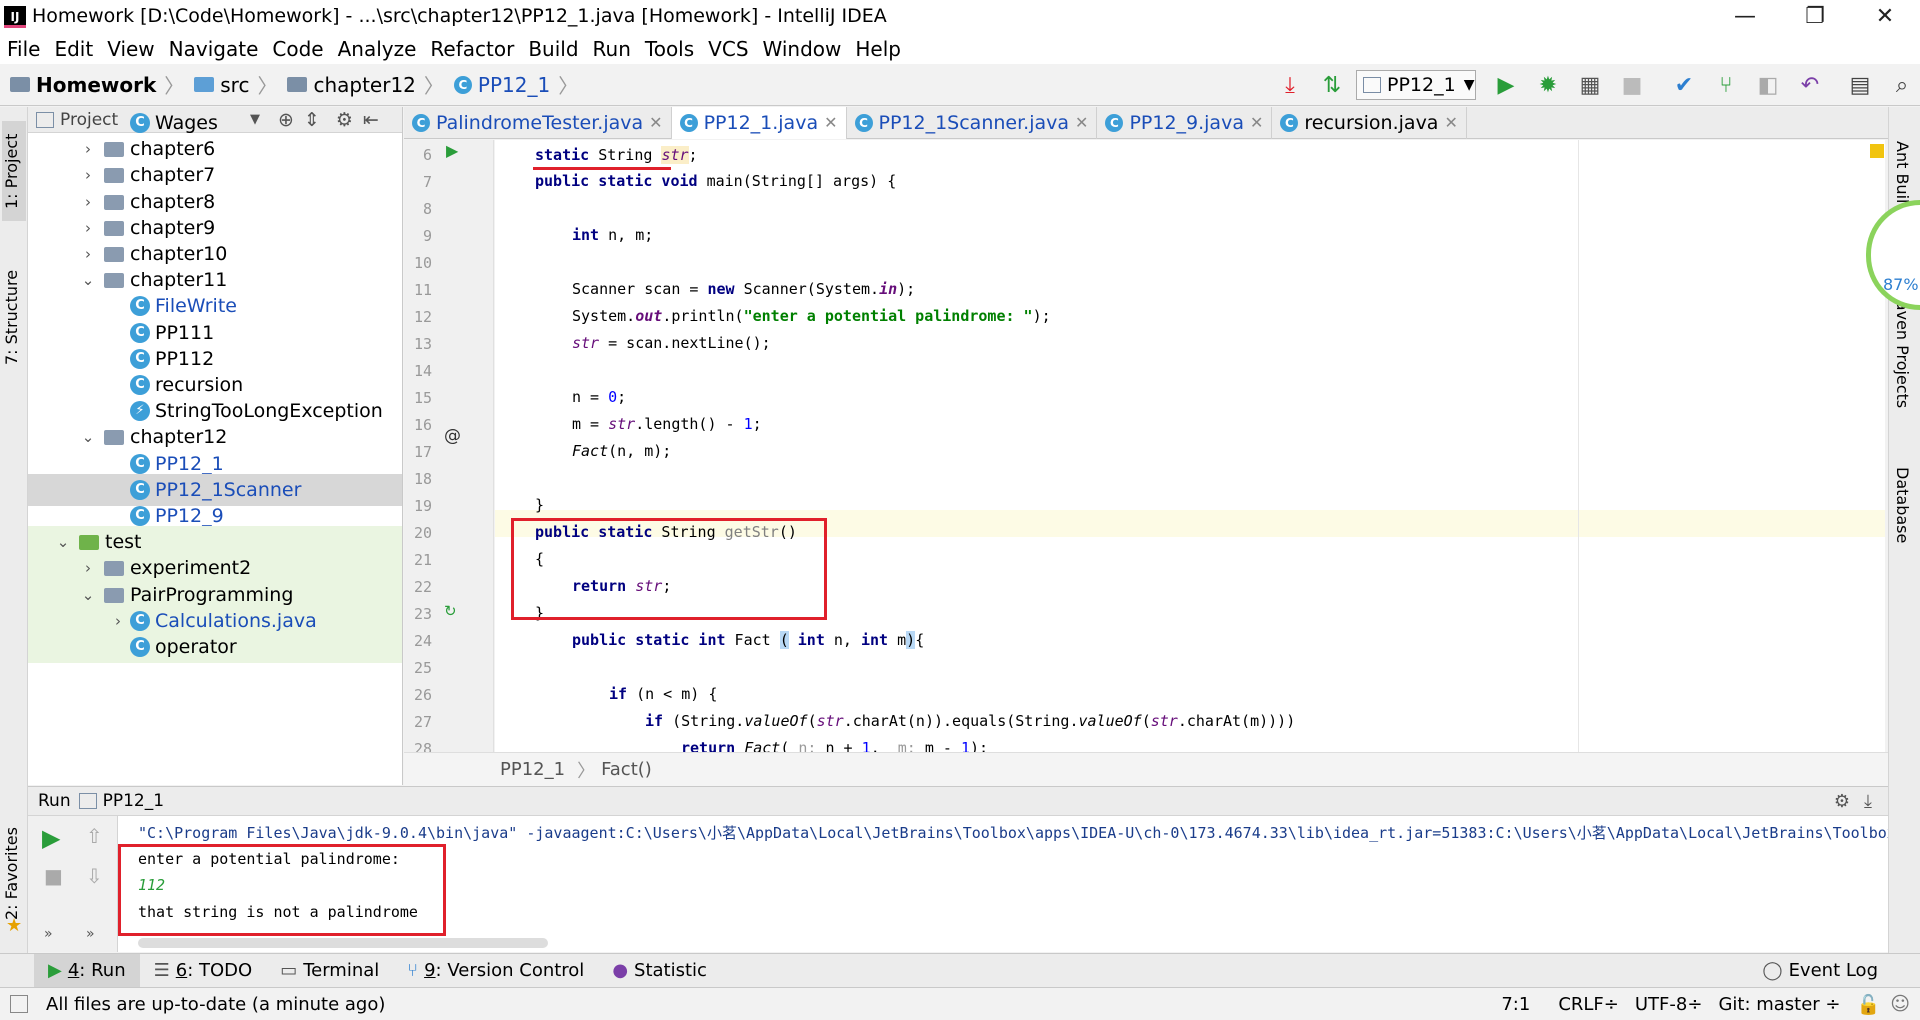 This screenshot has width=1920, height=1020. What do you see at coordinates (1332, 86) in the screenshot?
I see `sort-icon: ⇅` at bounding box center [1332, 86].